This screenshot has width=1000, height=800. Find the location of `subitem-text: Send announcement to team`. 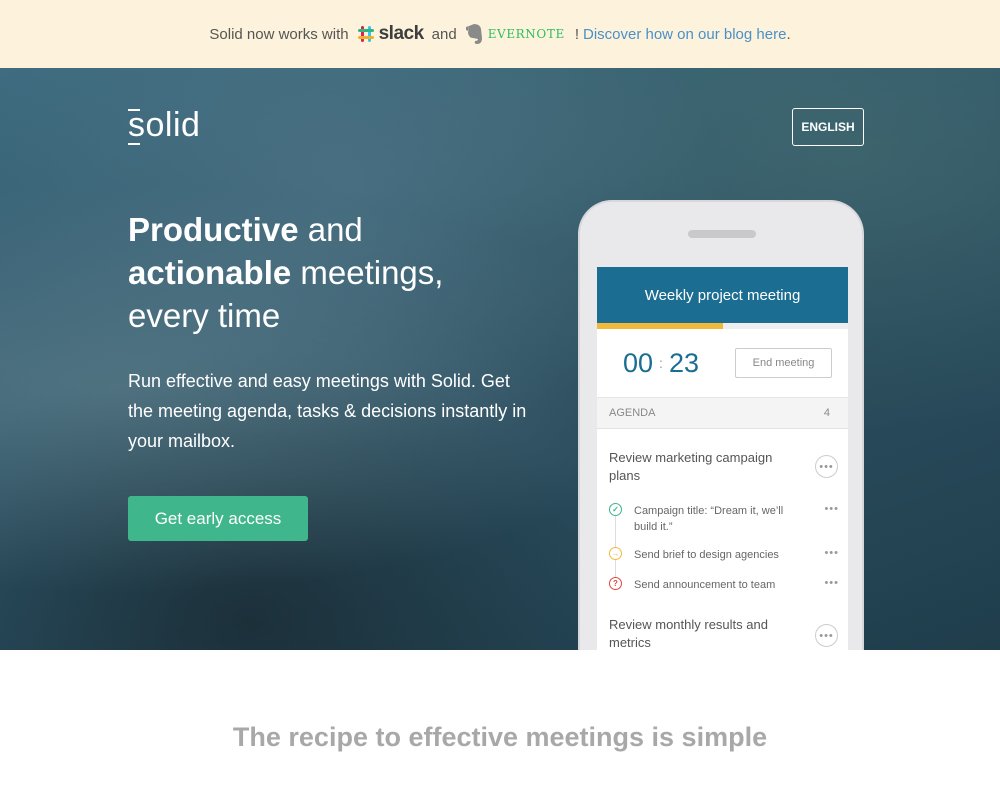

subitem-text: Send announcement to team is located at coordinates (705, 585).